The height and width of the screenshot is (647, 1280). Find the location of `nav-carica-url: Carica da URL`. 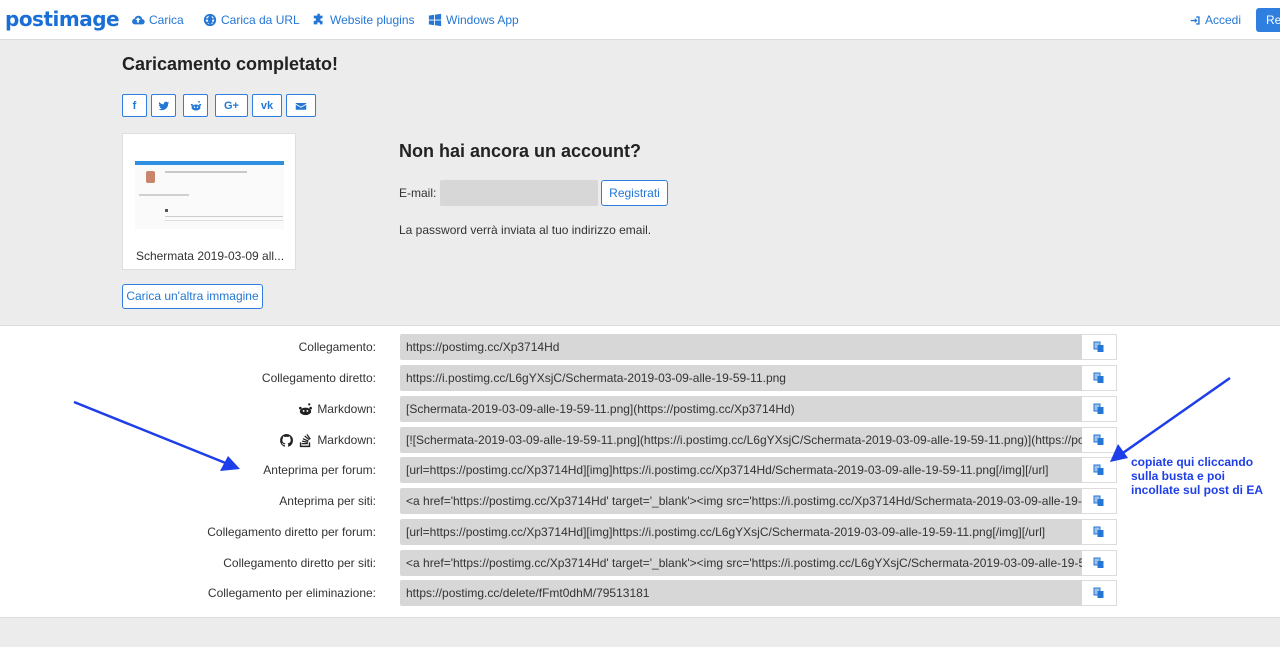

nav-carica-url: Carica da URL is located at coordinates (251, 20).